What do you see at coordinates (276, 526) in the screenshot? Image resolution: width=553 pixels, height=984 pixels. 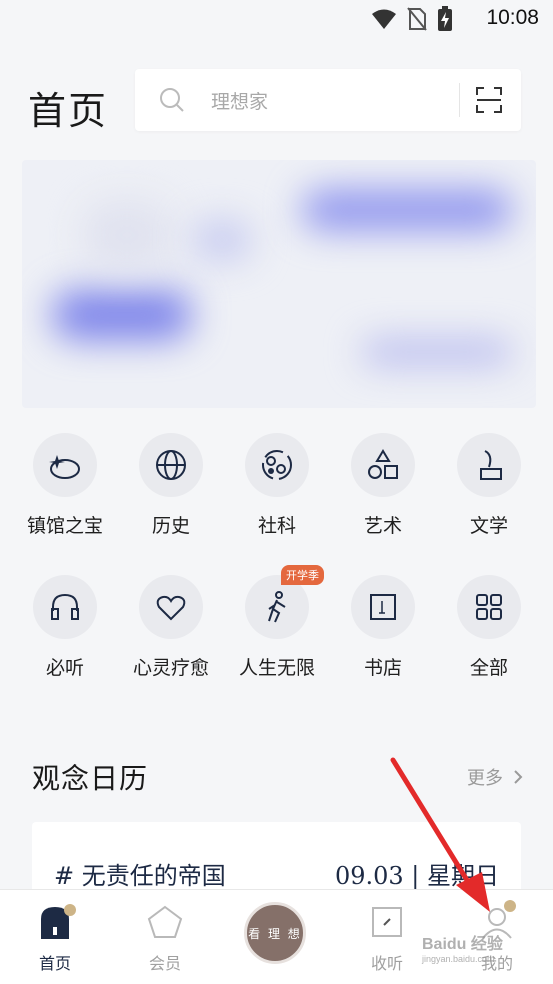 I see `category-label: 社科` at bounding box center [276, 526].